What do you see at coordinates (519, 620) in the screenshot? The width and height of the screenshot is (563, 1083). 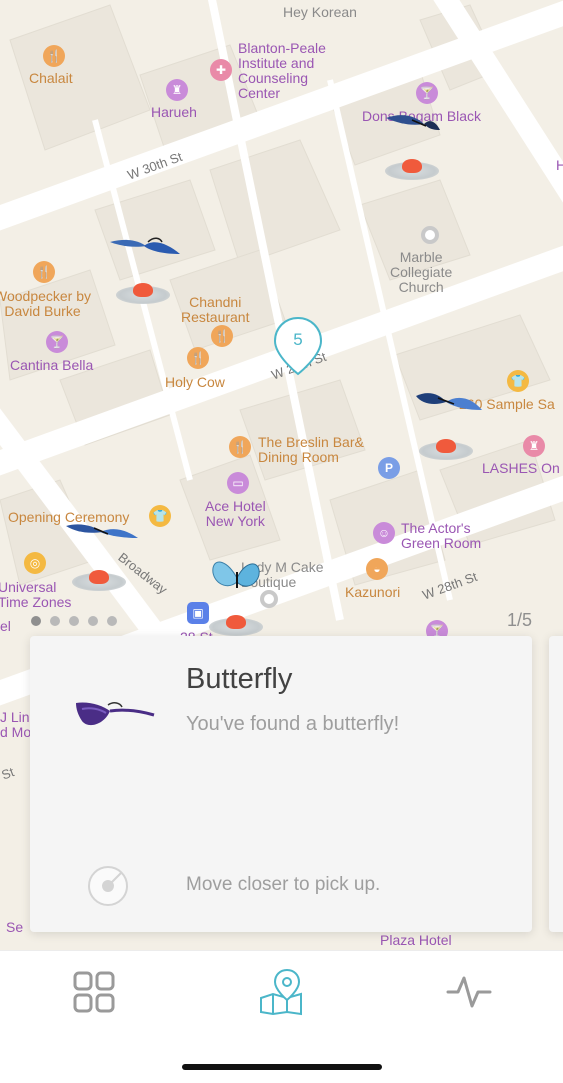 I see `page-count: 1/5` at bounding box center [519, 620].